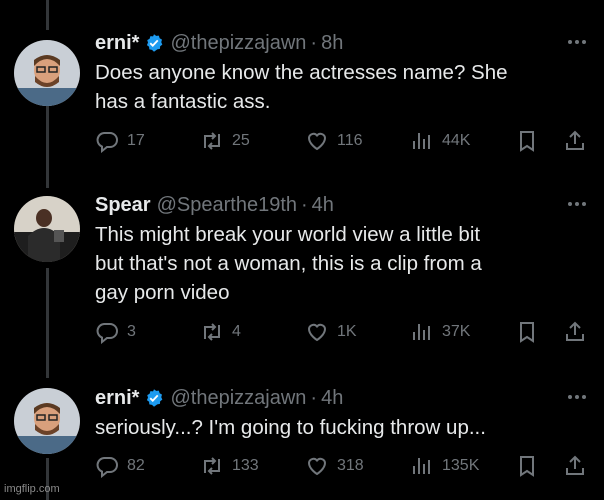  Describe the element at coordinates (245, 465) in the screenshot. I see `retweet-count: 133` at that location.